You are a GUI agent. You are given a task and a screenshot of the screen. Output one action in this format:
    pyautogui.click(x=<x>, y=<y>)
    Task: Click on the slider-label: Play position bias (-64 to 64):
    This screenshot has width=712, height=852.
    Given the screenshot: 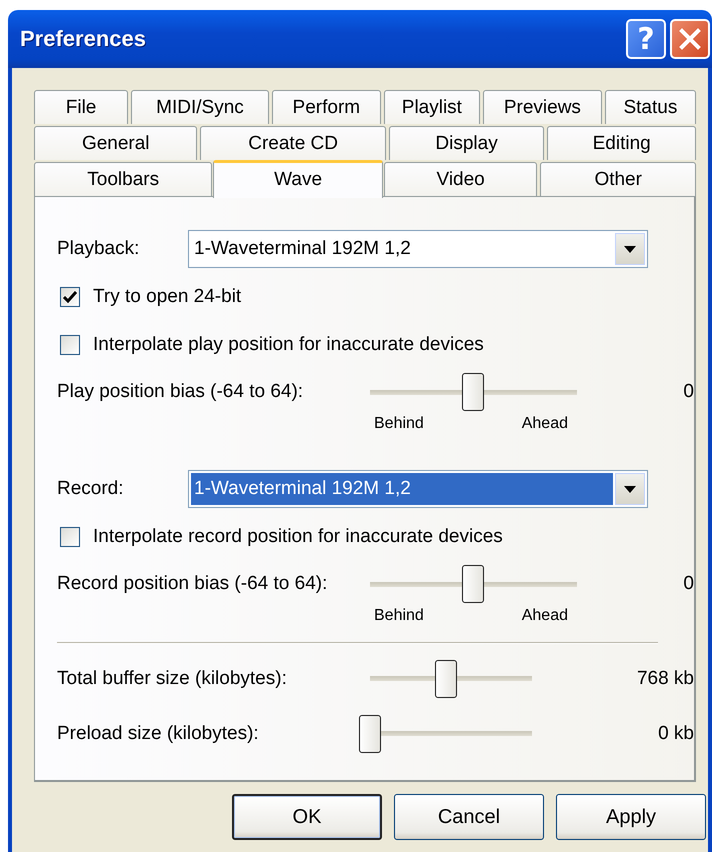 What is the action you would take?
    pyautogui.click(x=180, y=392)
    